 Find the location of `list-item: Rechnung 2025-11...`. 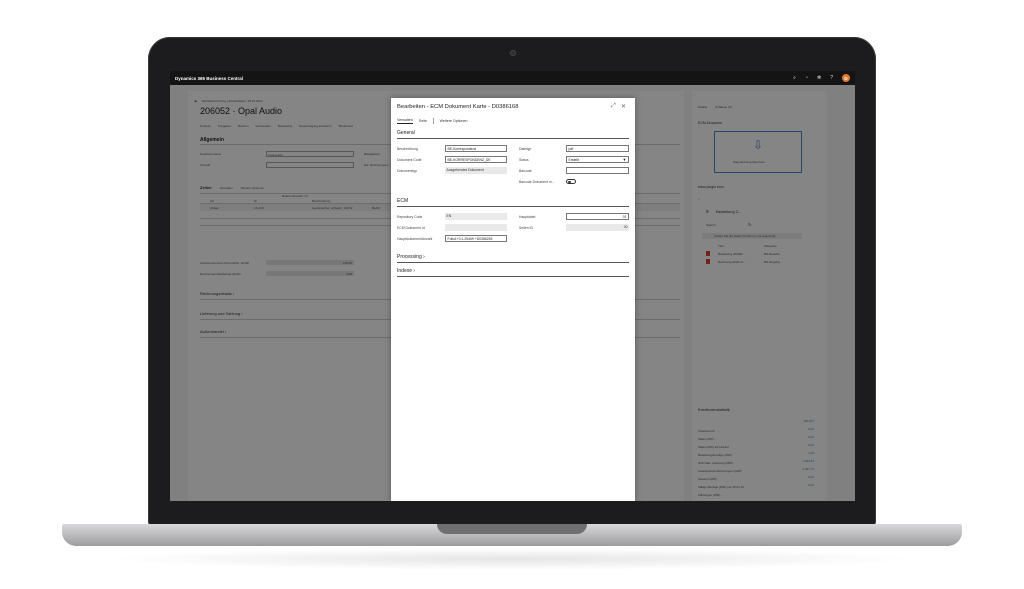

list-item: Rechnung 2025-11... is located at coordinates (732, 262).